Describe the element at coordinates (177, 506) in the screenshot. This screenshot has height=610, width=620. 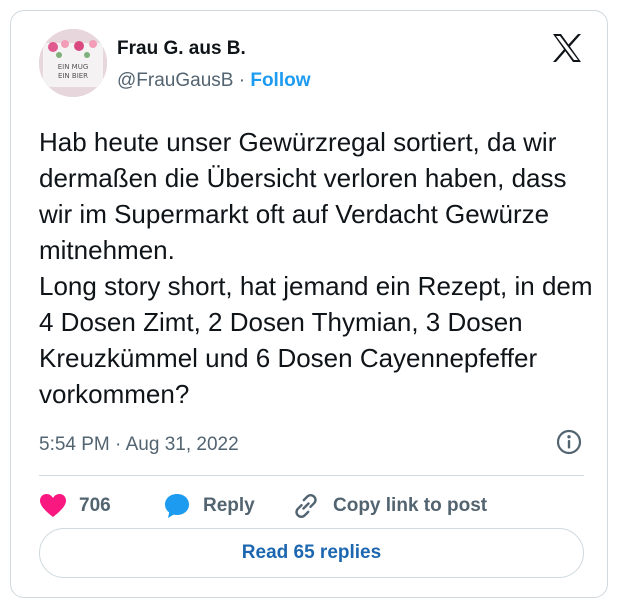
I see `speech-bubble-icon` at that location.